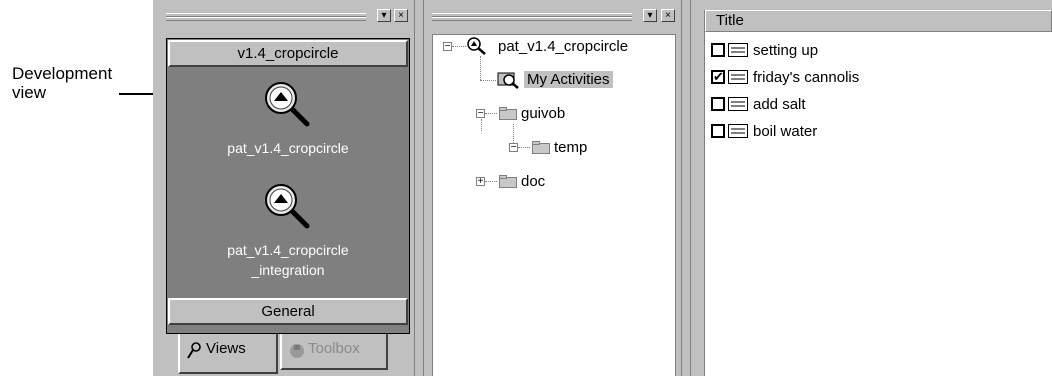  I want to click on pane-splitter-right, so click(686, 188).